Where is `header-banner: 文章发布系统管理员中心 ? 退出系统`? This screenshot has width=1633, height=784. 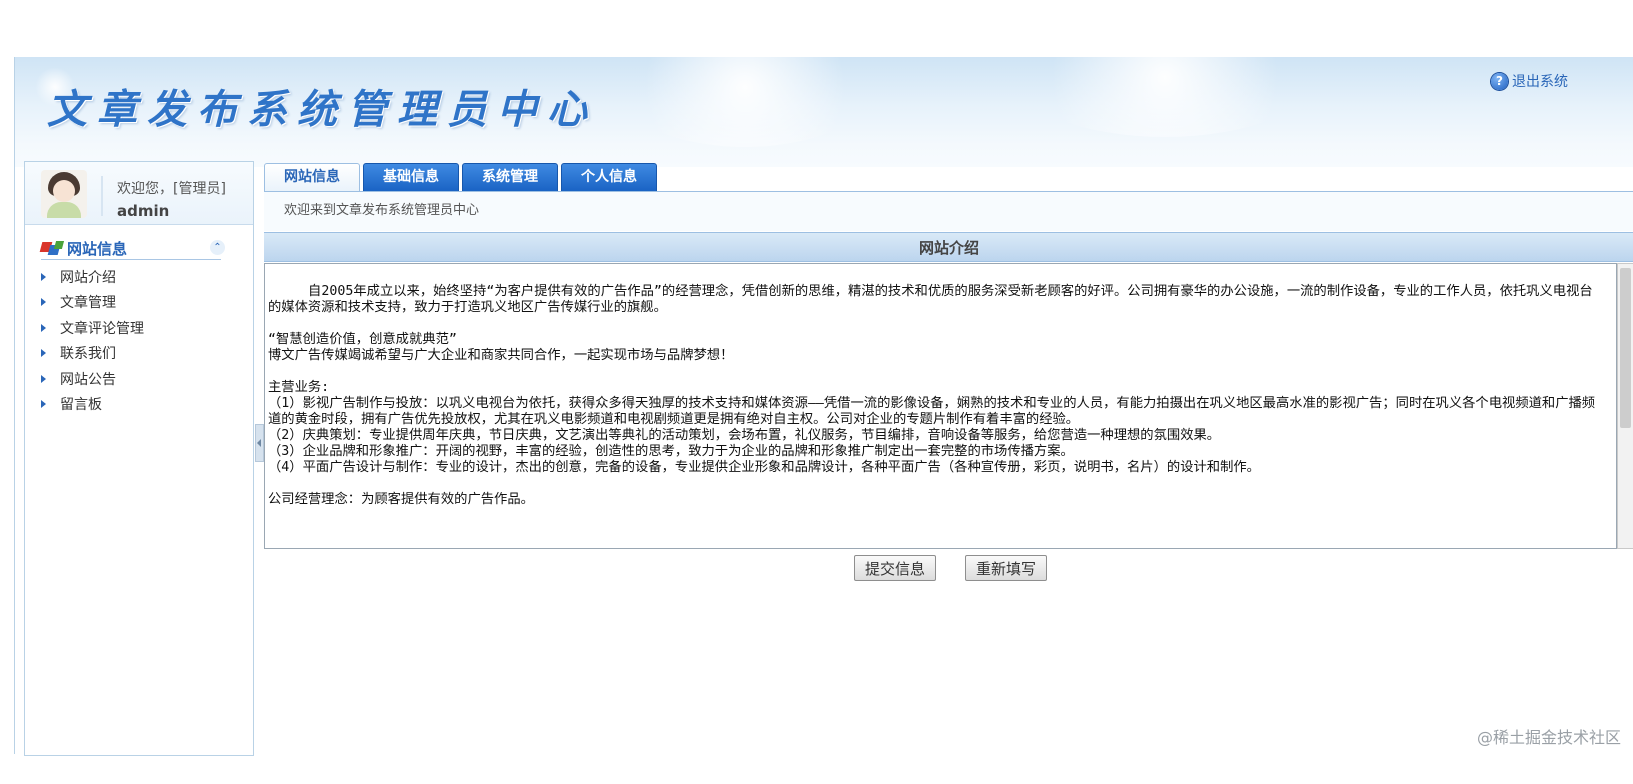 header-banner: 文章发布系统管理员中心 ? 退出系统 is located at coordinates (824, 112).